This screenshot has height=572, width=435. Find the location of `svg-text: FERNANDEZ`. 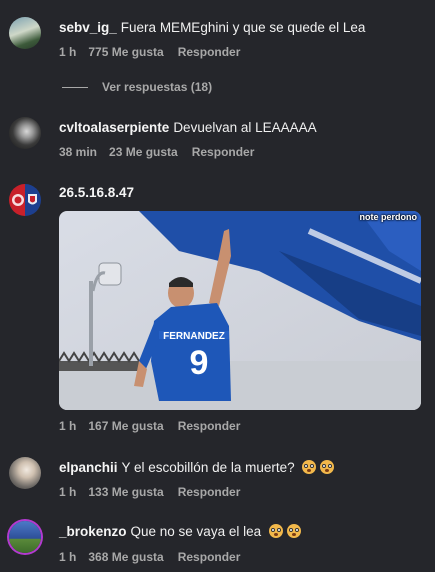

svg-text: FERNANDEZ is located at coordinates (194, 336).